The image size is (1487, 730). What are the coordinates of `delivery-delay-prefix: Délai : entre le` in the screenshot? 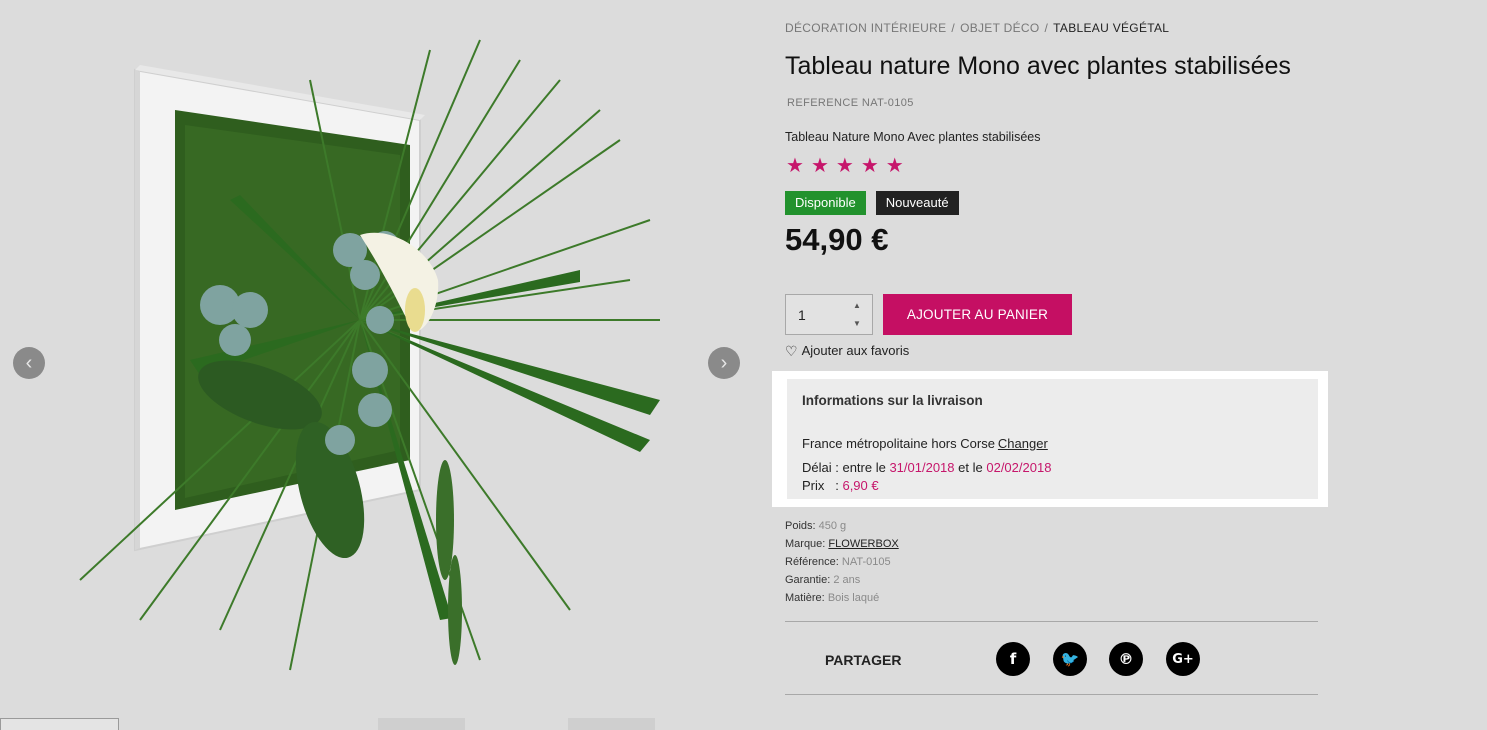 It's located at (844, 467).